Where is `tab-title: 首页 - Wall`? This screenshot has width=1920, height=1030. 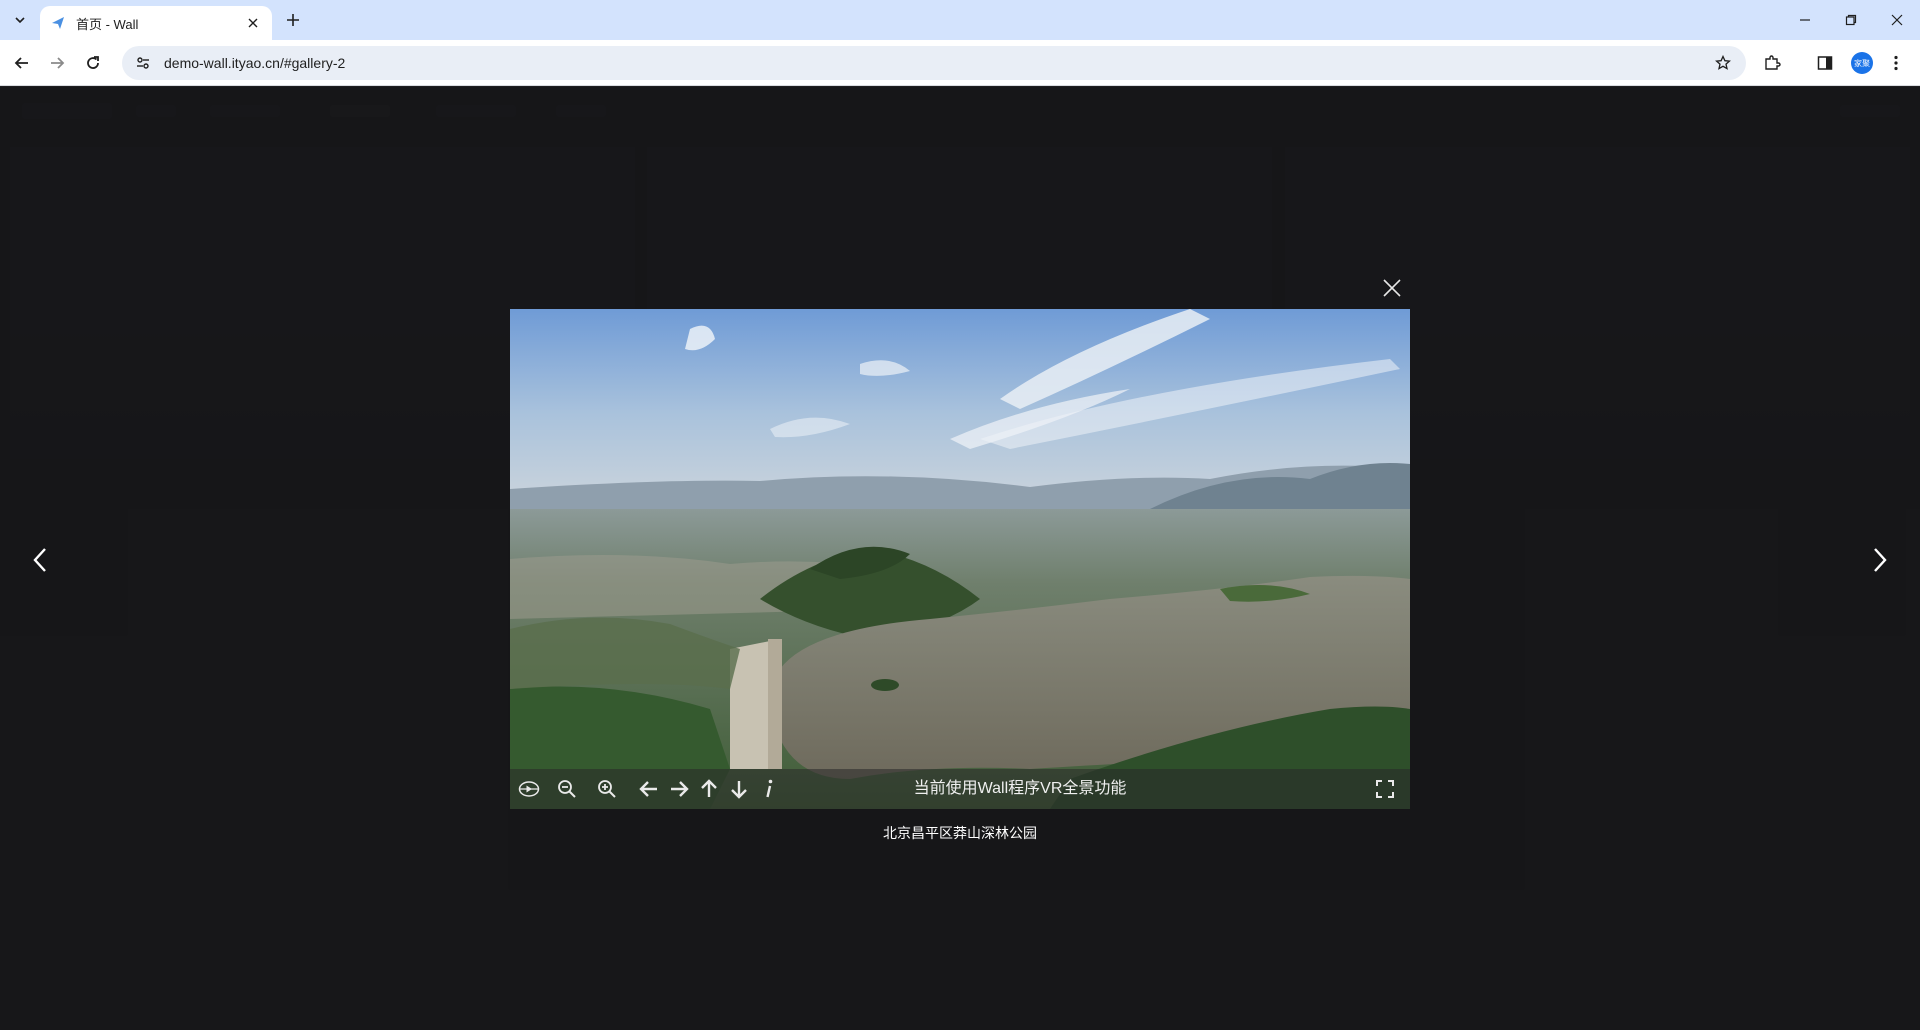
tab-title: 首页 - Wall is located at coordinates (107, 24).